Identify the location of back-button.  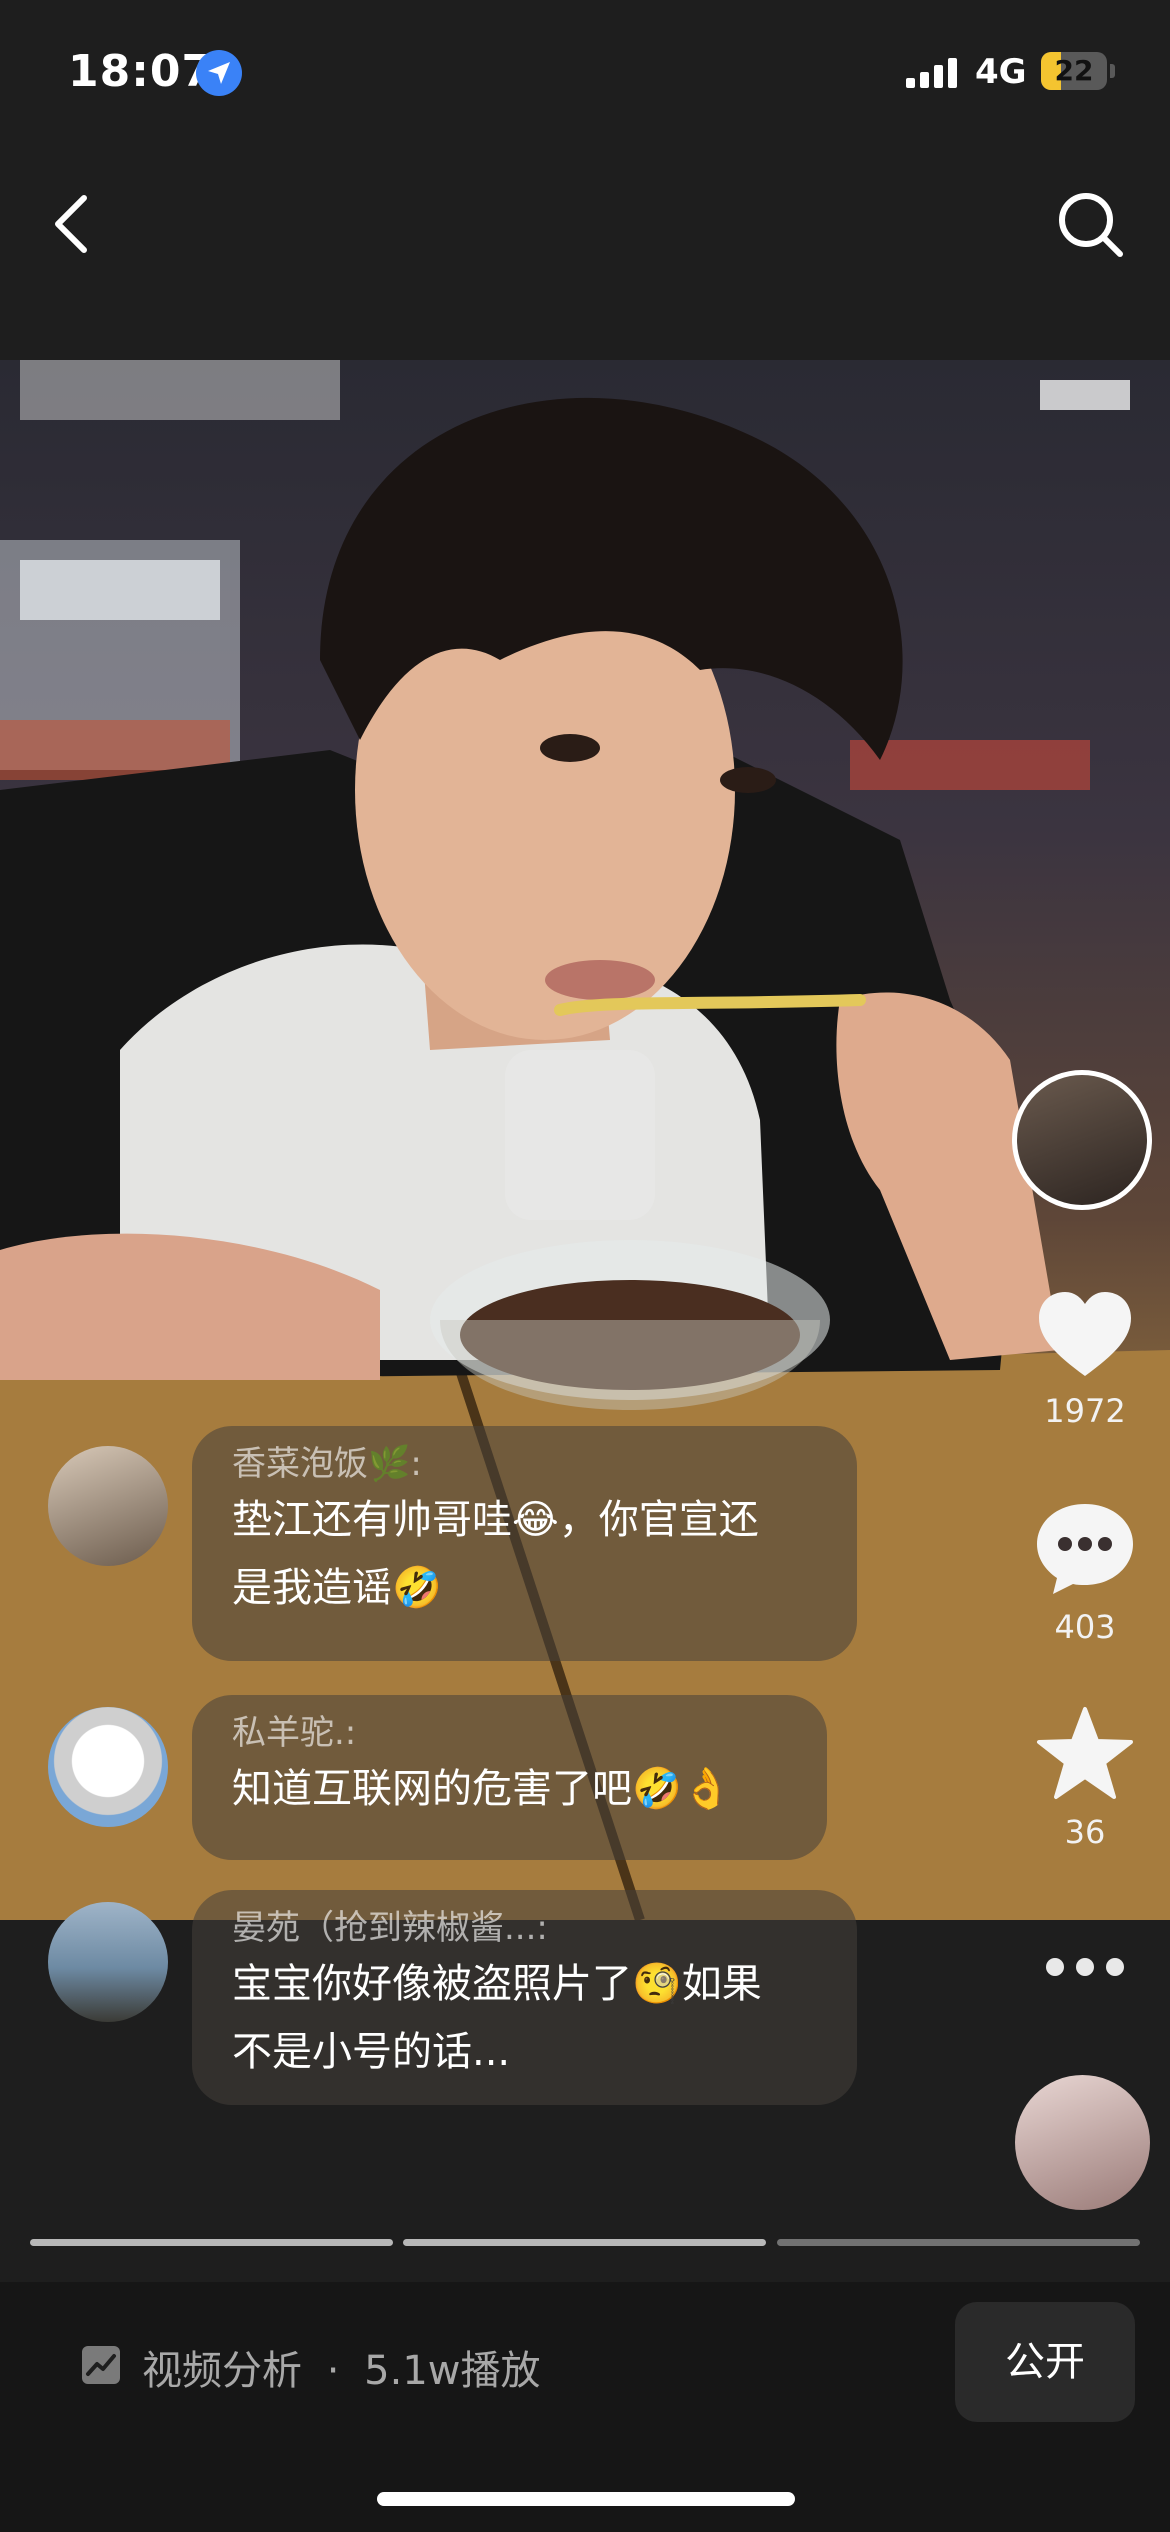
(85, 225).